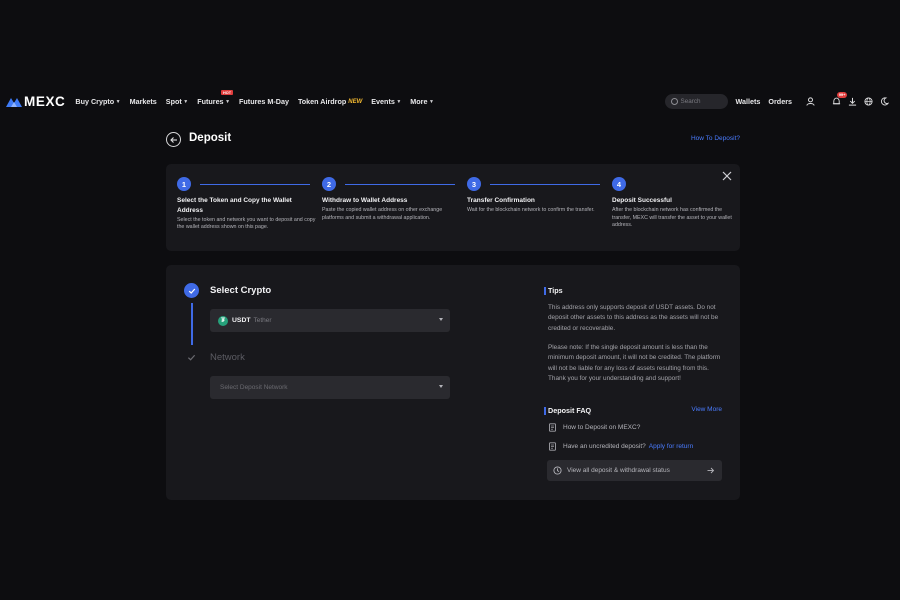 The image size is (900, 600). I want to click on nav-label: Token Airdrop, so click(322, 101).